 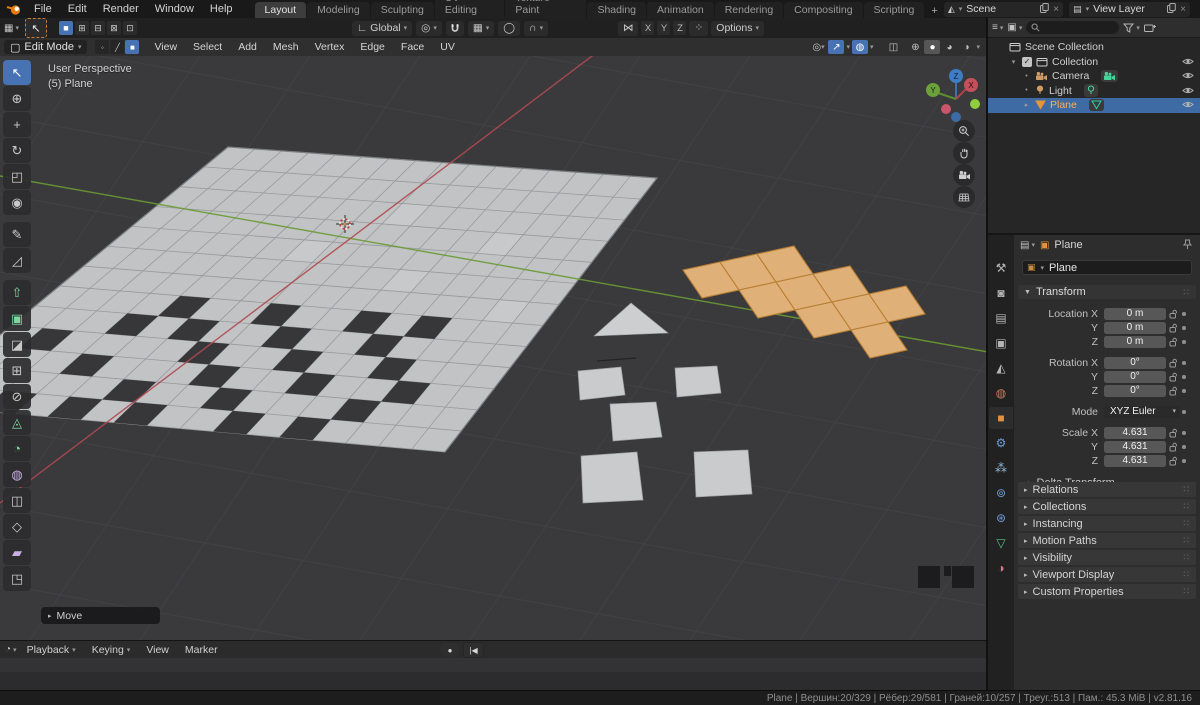 I want to click on menu-window: Window, so click(x=174, y=9).